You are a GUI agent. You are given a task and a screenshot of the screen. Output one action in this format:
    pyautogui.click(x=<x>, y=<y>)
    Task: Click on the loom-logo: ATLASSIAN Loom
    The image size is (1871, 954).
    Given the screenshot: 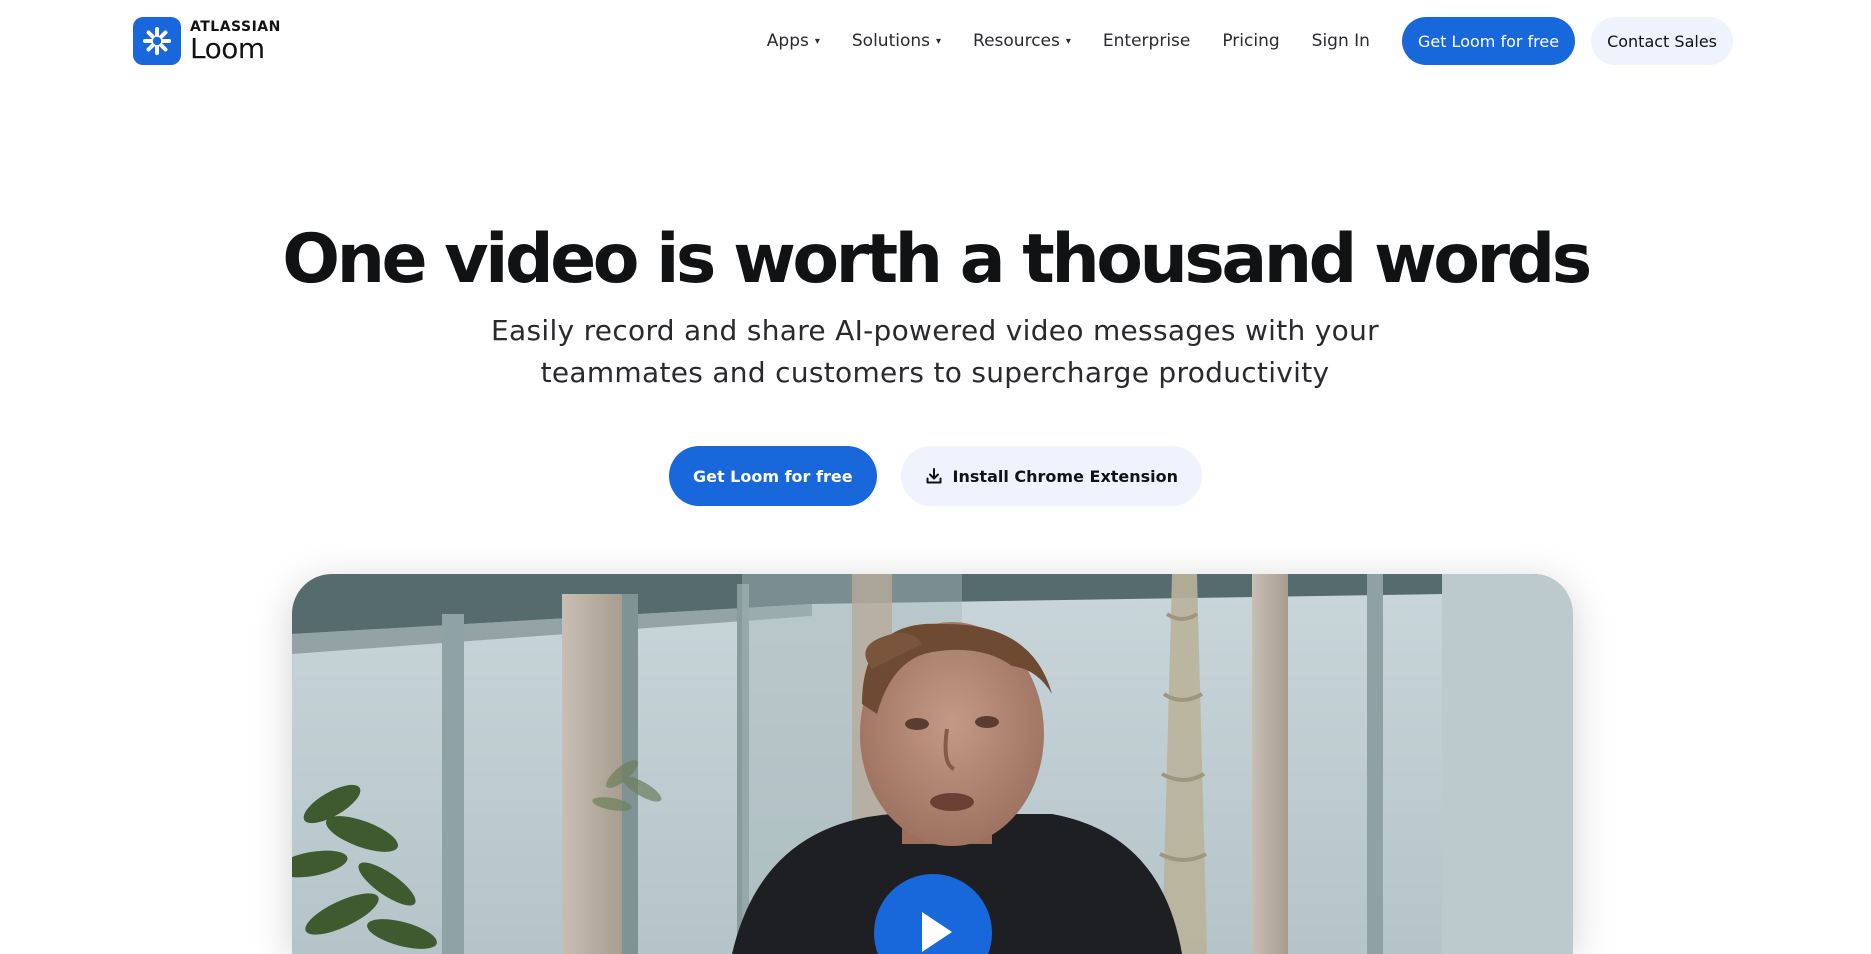 What is the action you would take?
    pyautogui.click(x=207, y=41)
    